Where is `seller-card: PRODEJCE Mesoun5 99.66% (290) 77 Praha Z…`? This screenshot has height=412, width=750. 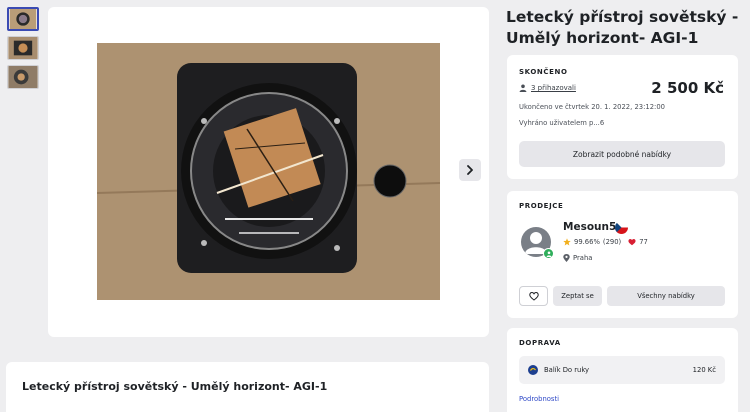 seller-card: PRODEJCE Mesoun5 99.66% (290) 77 Praha Z… is located at coordinates (622, 254).